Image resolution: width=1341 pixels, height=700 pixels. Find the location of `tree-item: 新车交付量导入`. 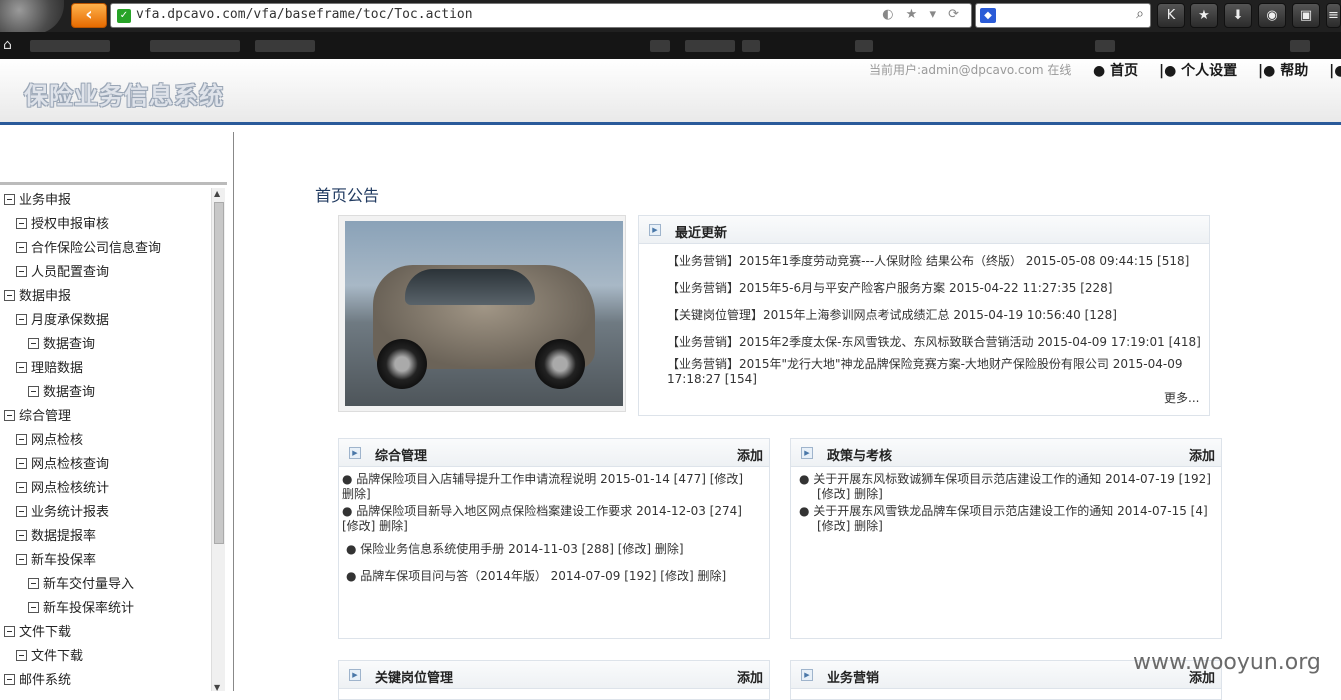

tree-item: 新车交付量导入 is located at coordinates (81, 583).